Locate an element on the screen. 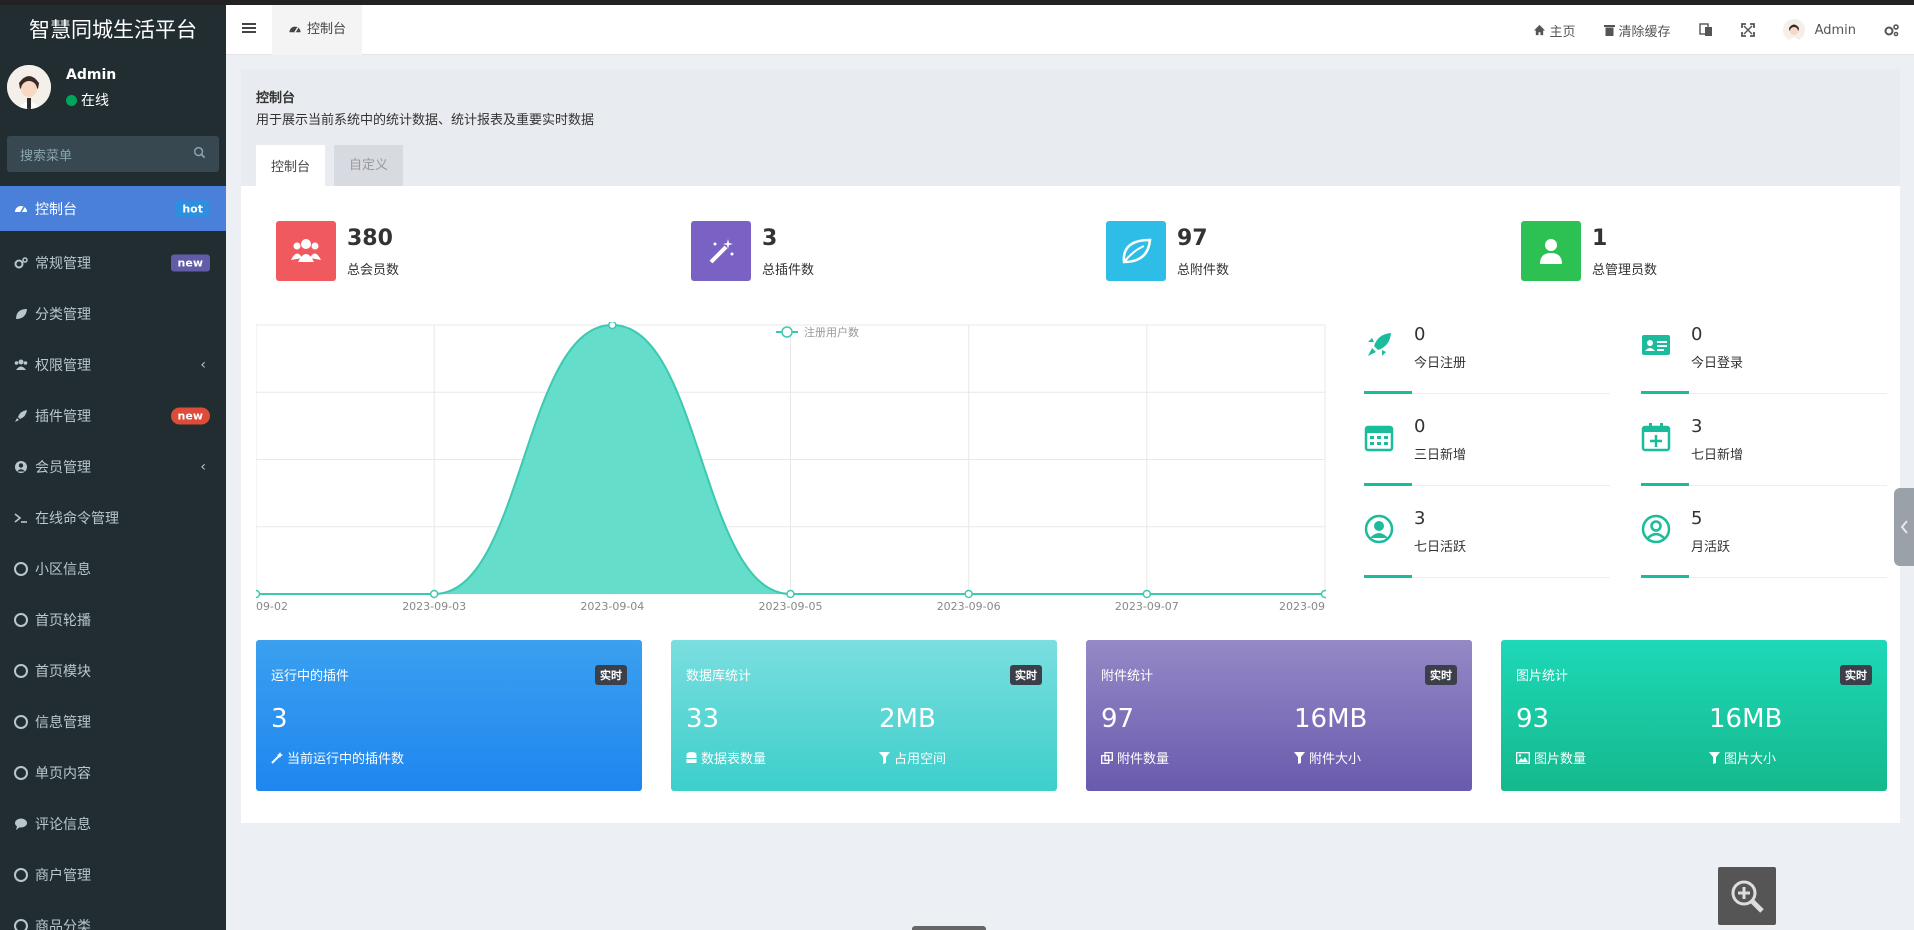  sidebar-item-label: 商户管理 is located at coordinates (63, 875).